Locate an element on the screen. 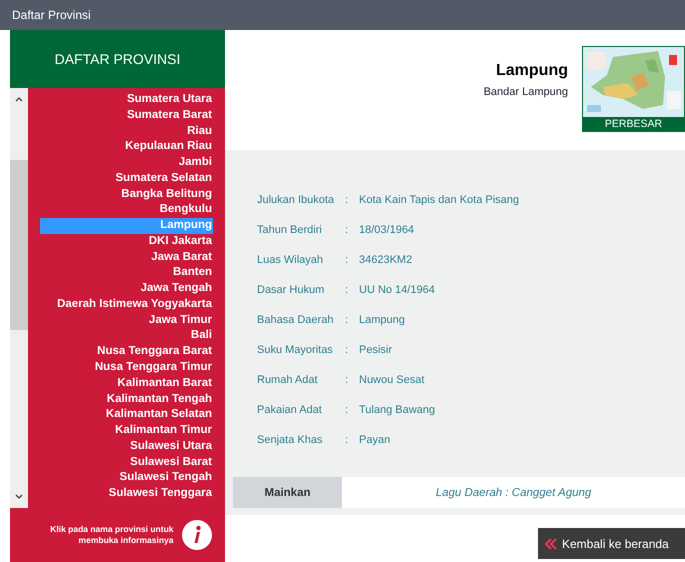 The image size is (685, 562). province-item: Kalimantan Barat is located at coordinates (126, 384).